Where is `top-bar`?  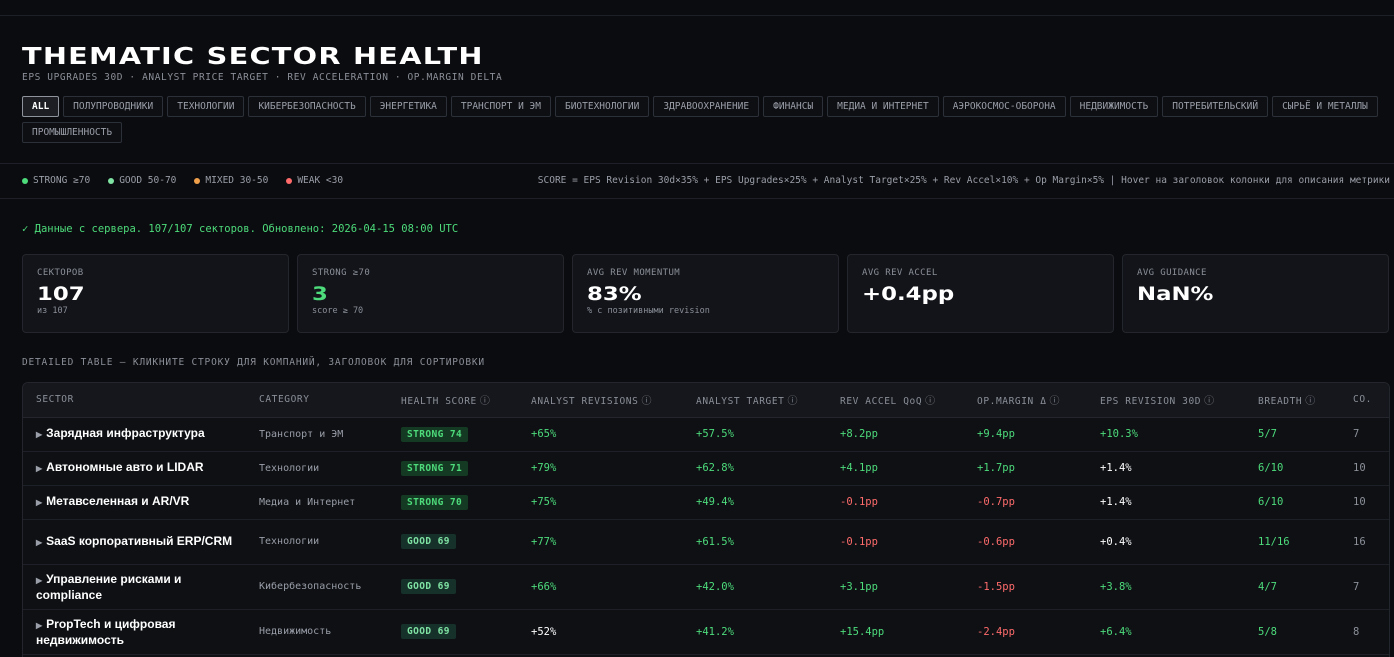
top-bar is located at coordinates (697, 8).